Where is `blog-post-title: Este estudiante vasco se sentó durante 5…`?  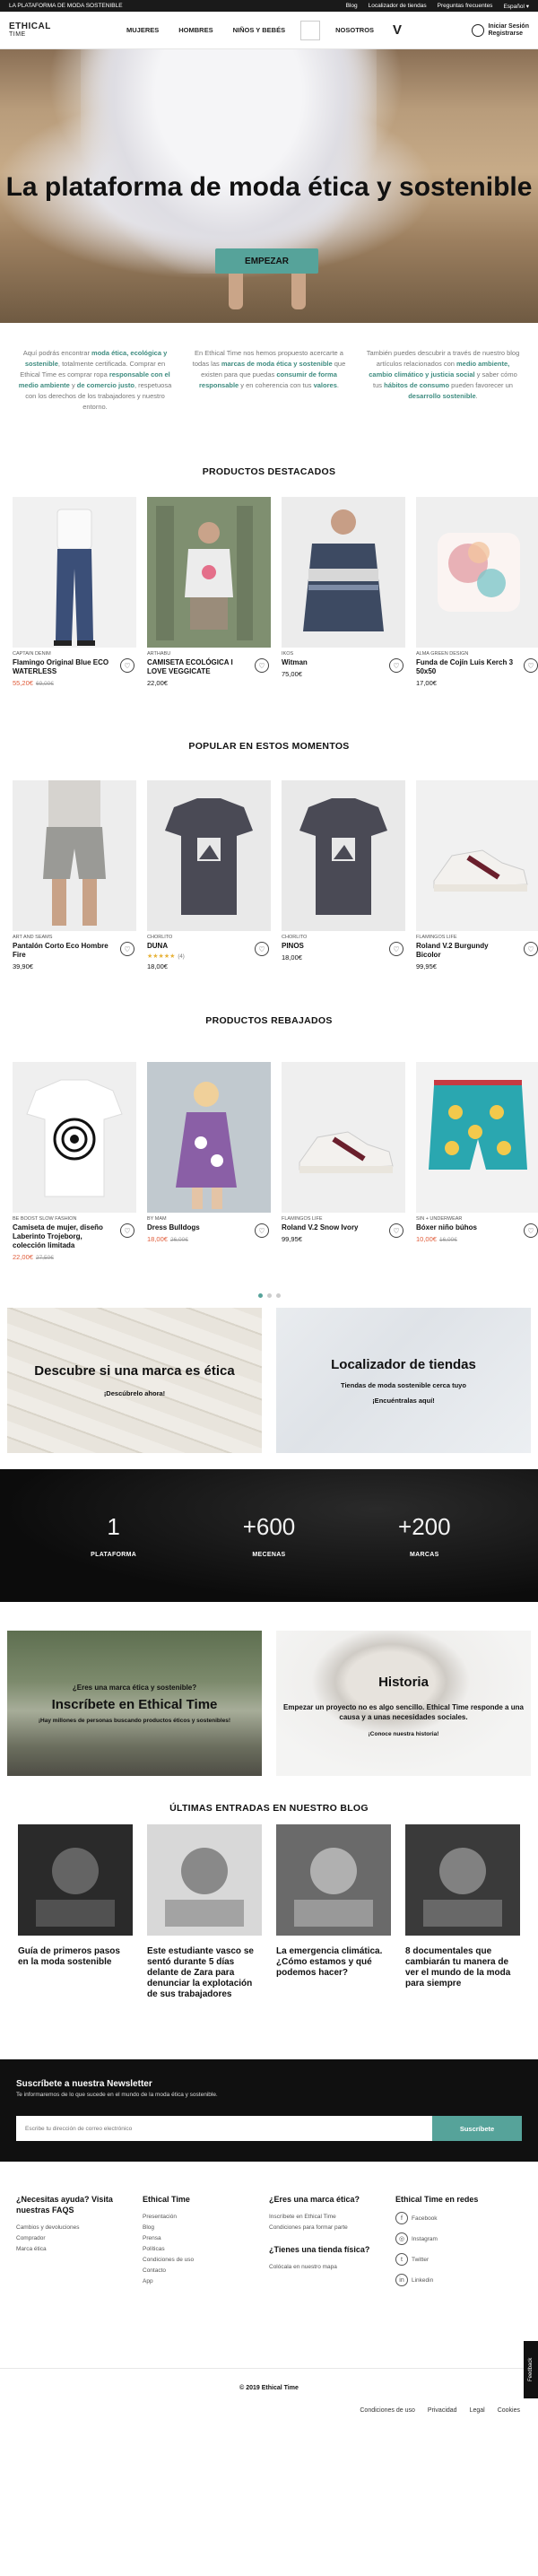 blog-post-title: Este estudiante vasco se sentó durante 5… is located at coordinates (204, 1973).